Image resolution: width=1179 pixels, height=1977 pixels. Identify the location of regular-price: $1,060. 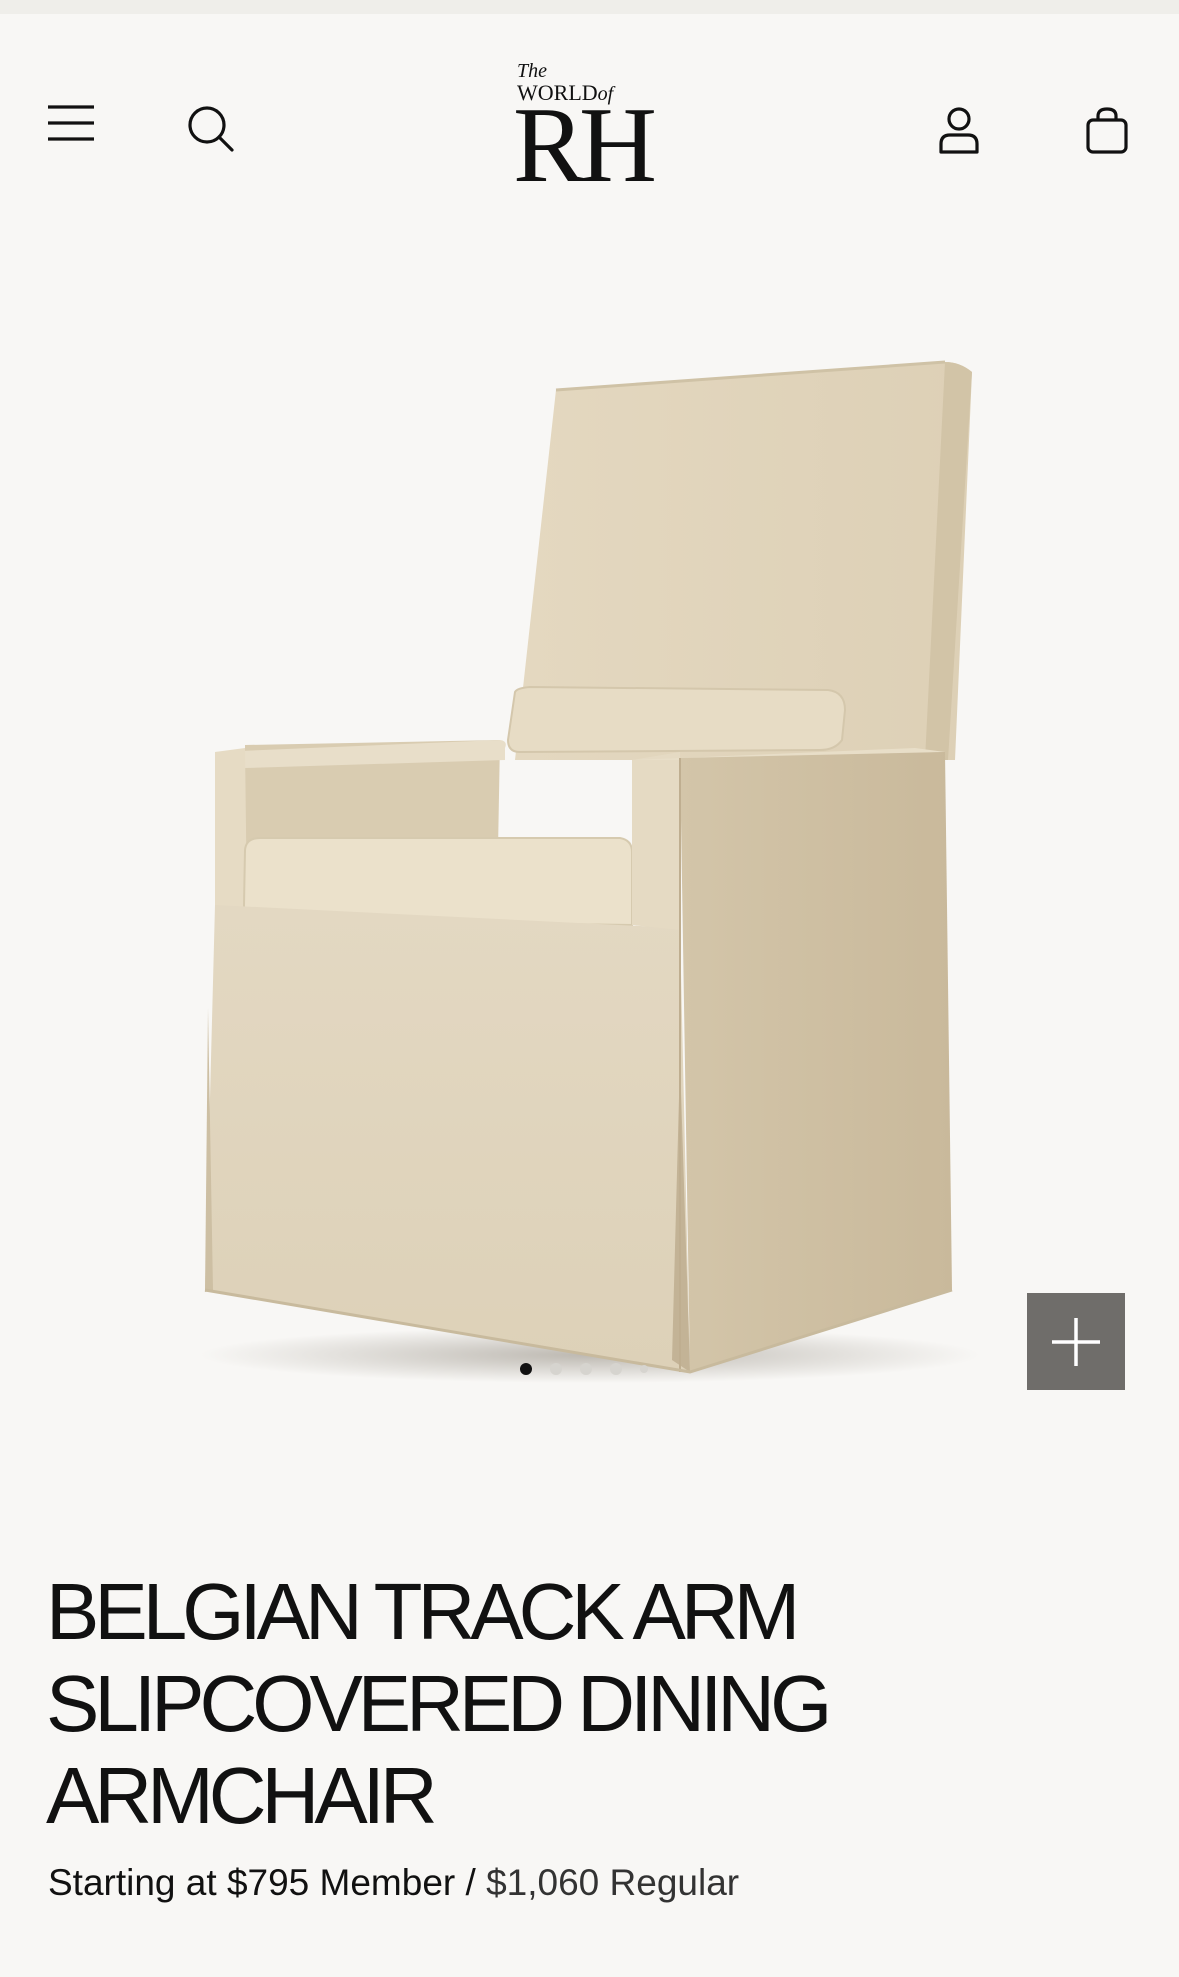
(543, 1882).